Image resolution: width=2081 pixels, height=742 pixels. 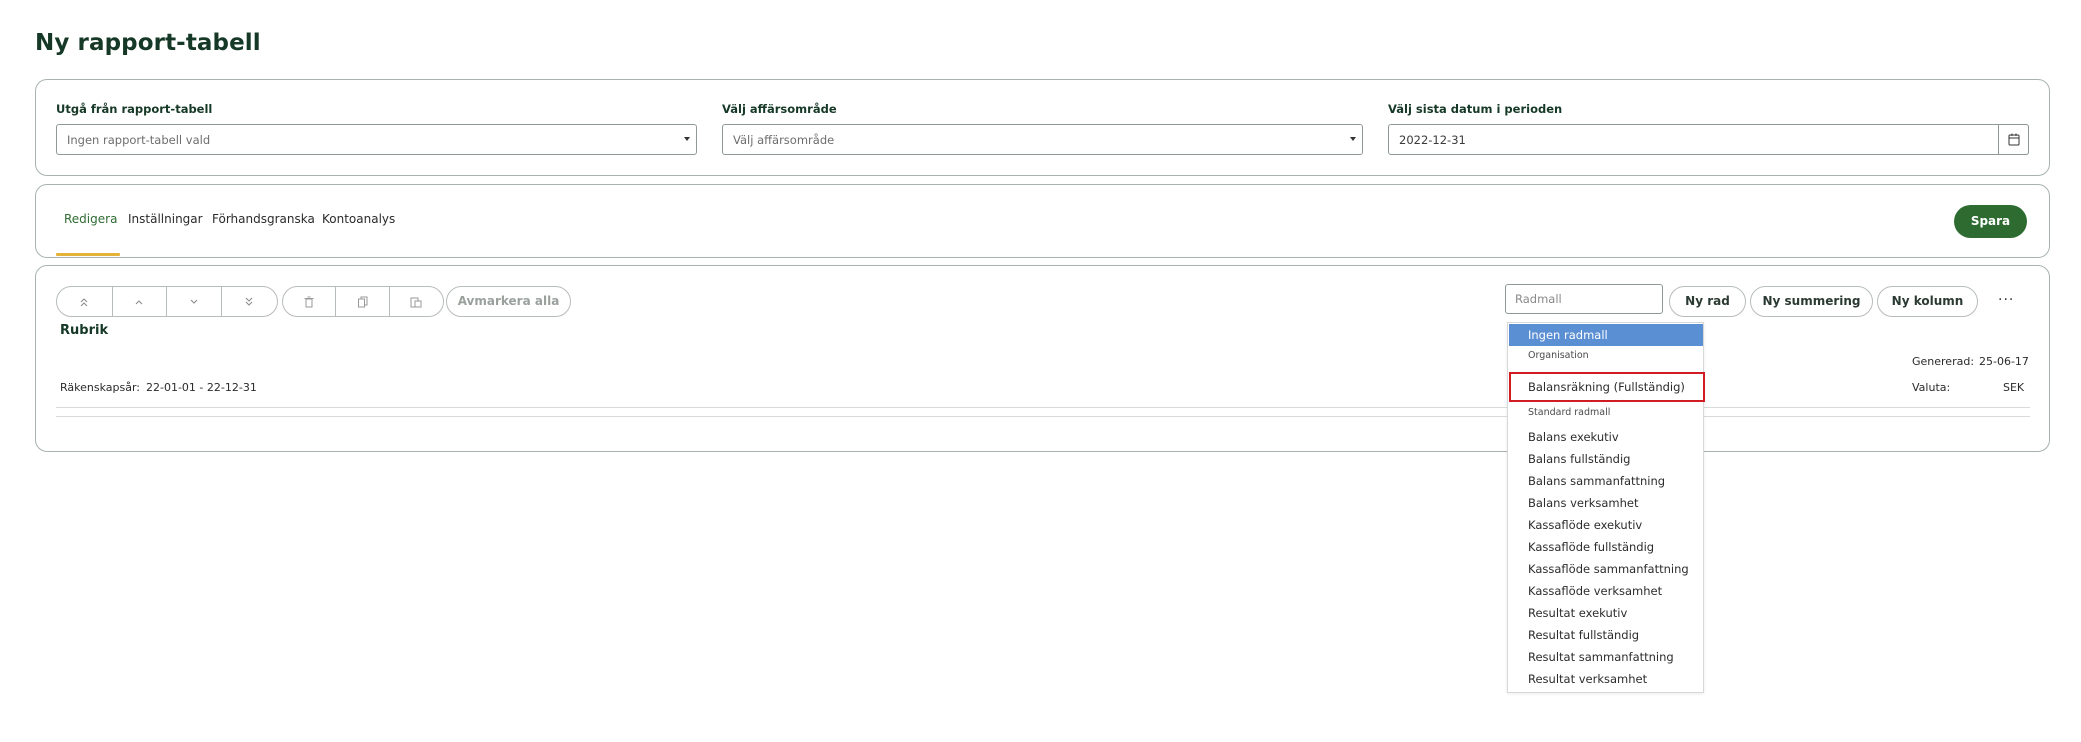 I want to click on option-ingen-radmall: Ingen radmall, so click(x=1606, y=335).